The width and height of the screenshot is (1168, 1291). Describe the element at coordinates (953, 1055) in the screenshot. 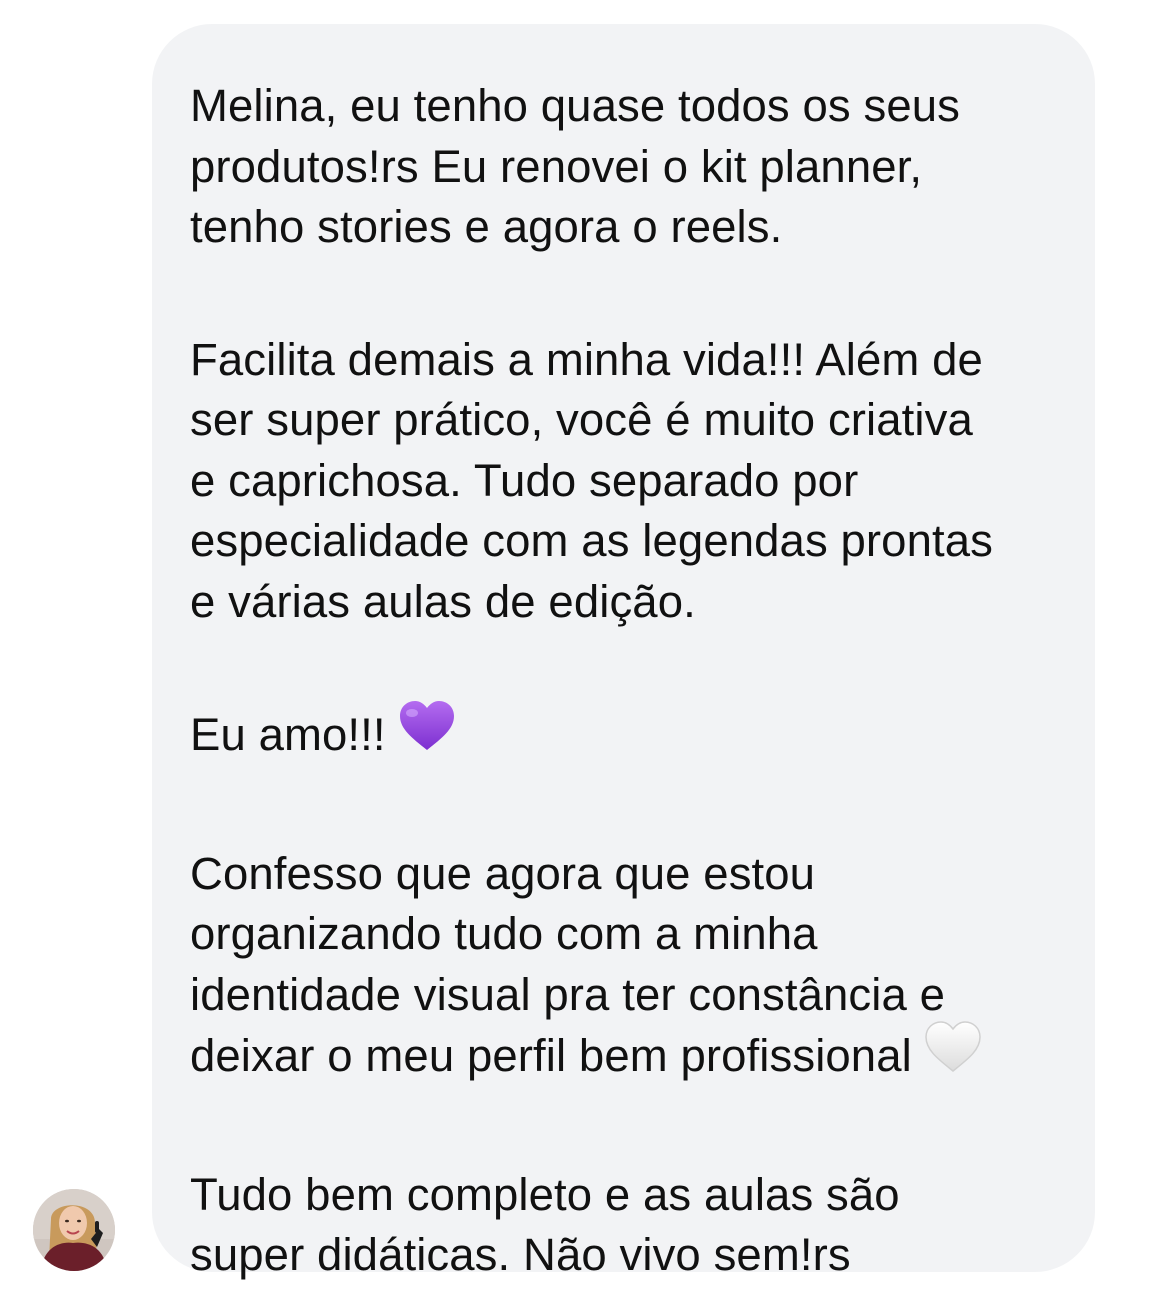

I see `white-heart-icon` at that location.